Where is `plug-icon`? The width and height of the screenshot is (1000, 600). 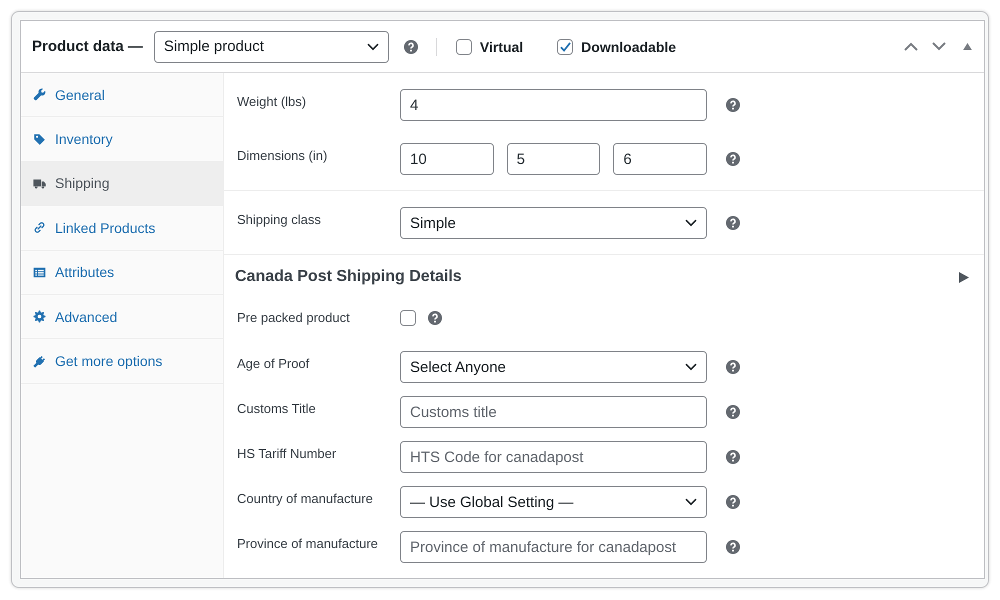
plug-icon is located at coordinates (39, 361).